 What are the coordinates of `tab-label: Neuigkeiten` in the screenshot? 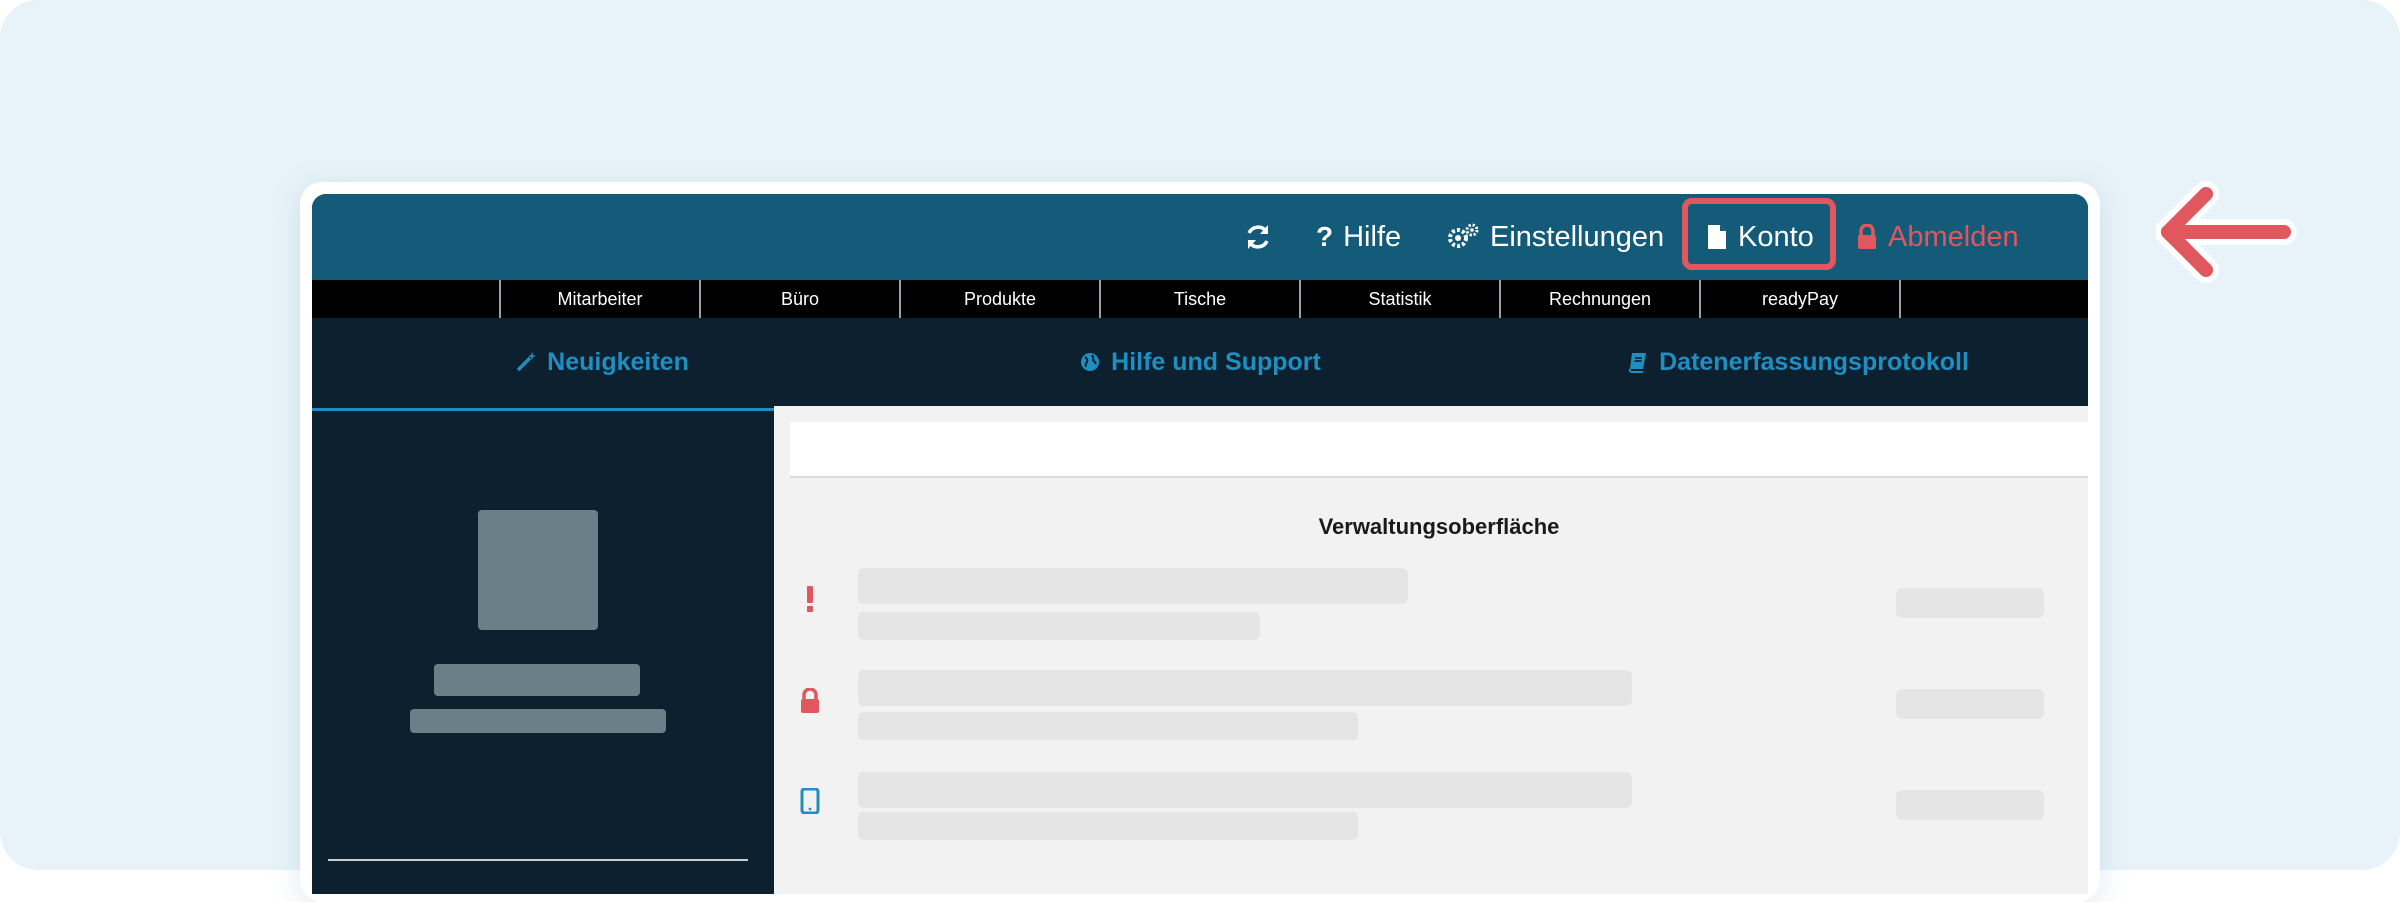 It's located at (618, 361).